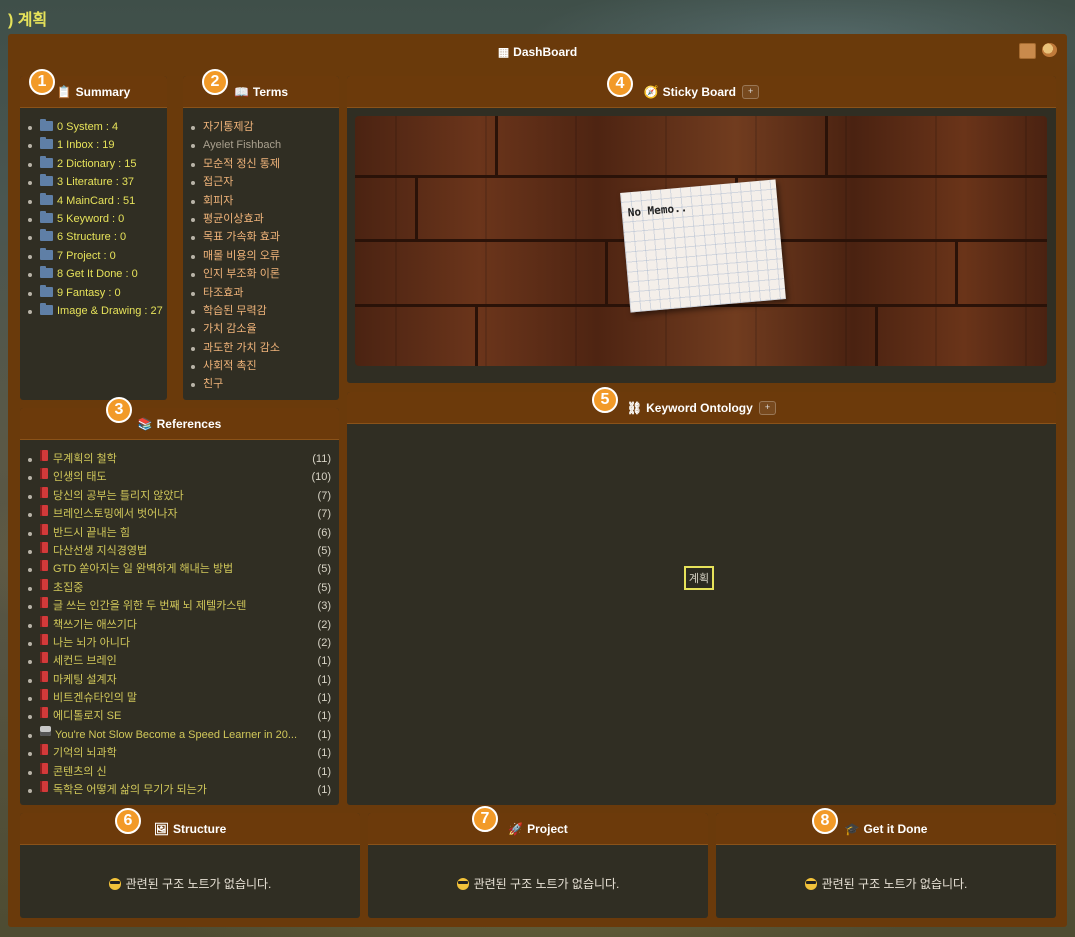 The image size is (1075, 937). Describe the element at coordinates (179, 587) in the screenshot. I see `reference-item: 초집중 (5)` at that location.